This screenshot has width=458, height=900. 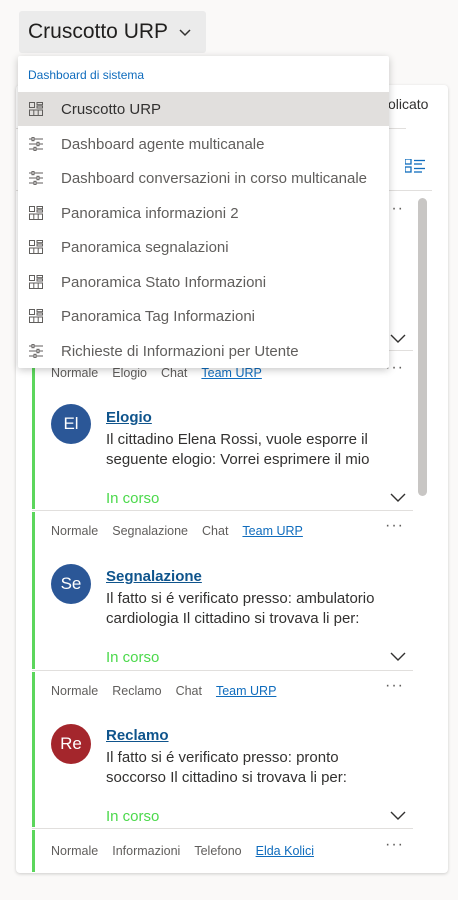 I want to click on avatar: El, so click(x=71, y=424).